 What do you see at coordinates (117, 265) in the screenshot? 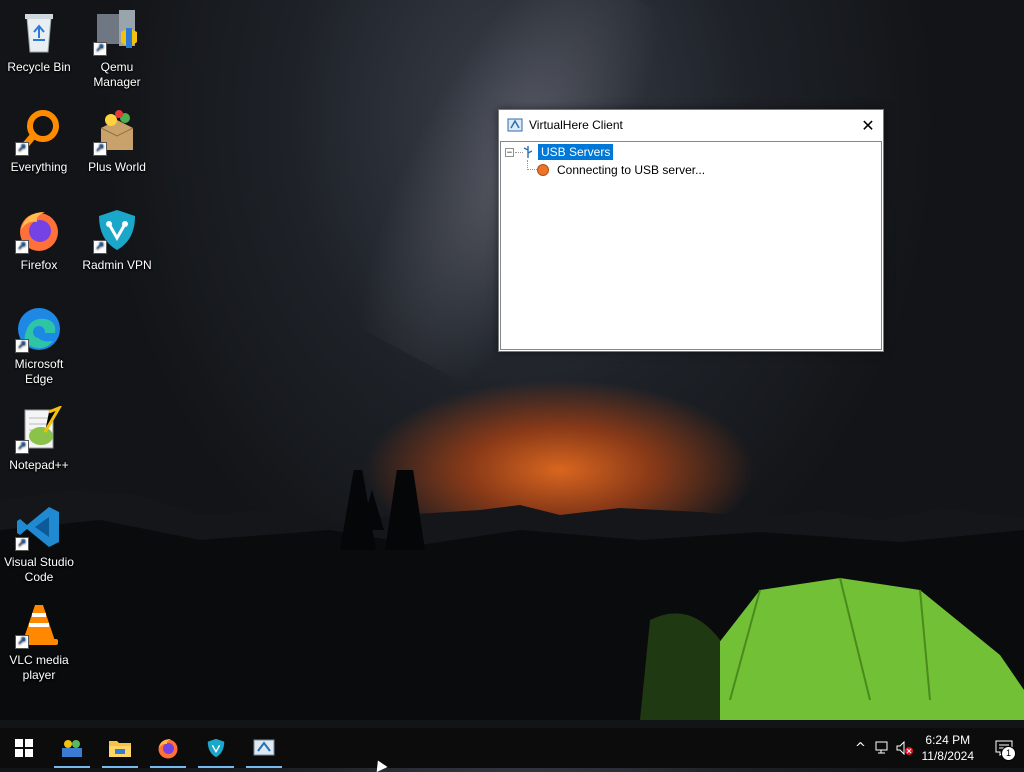
I see `desktop-icon-label: Radmin VPN` at bounding box center [117, 265].